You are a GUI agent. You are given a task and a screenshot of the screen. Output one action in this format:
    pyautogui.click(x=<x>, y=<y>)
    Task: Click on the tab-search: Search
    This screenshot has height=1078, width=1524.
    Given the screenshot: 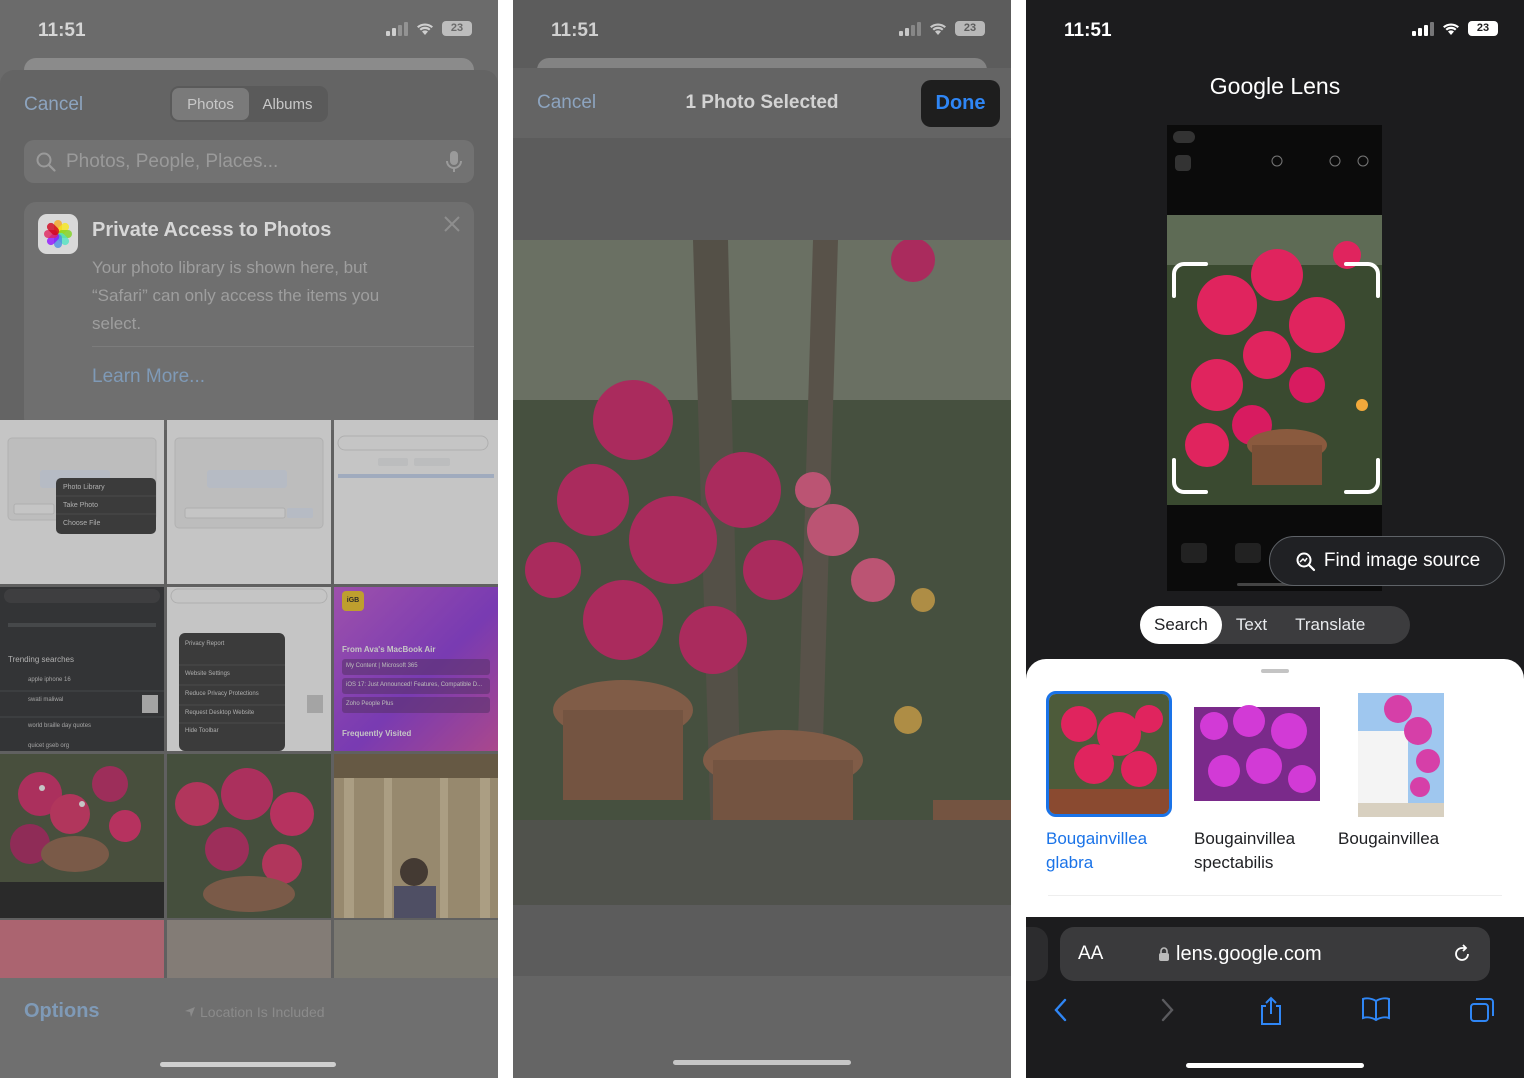 What is the action you would take?
    pyautogui.click(x=1181, y=625)
    